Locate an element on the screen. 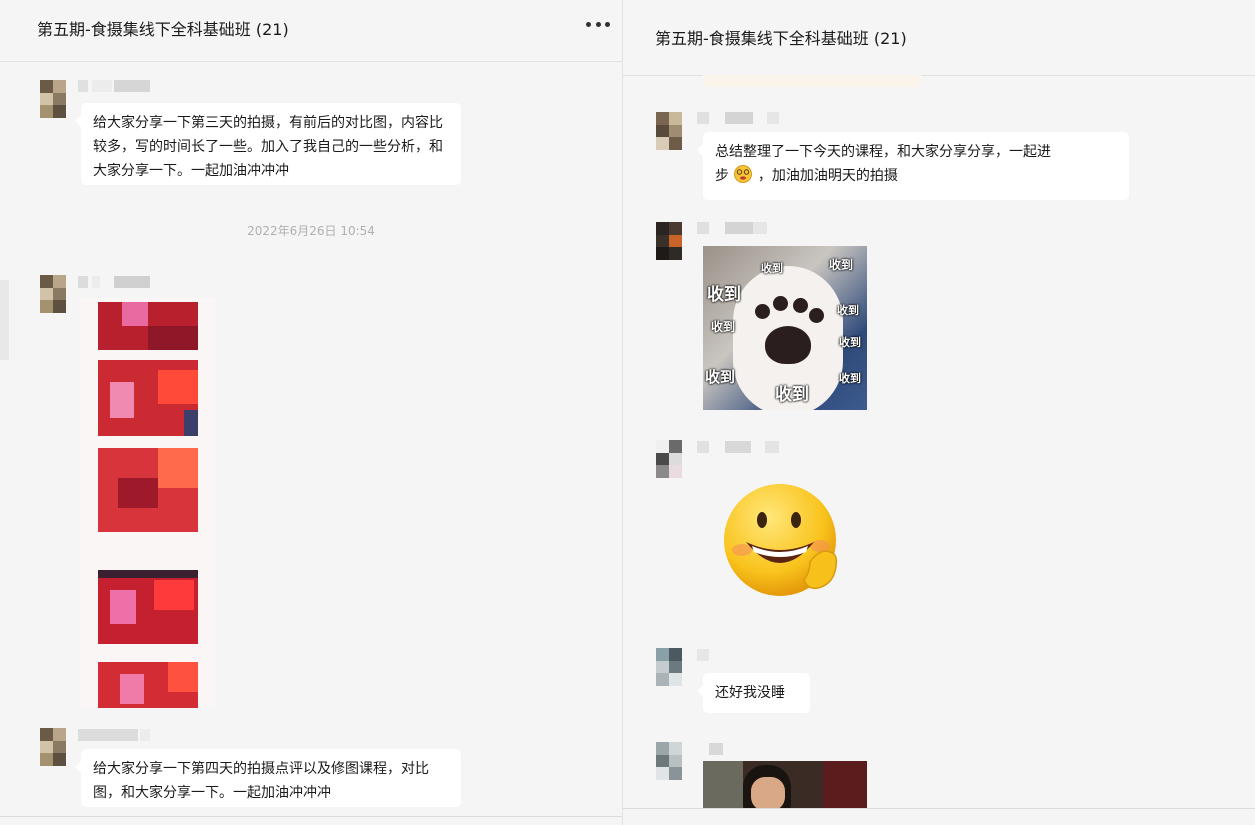 The width and height of the screenshot is (1255, 825). dizzy-face-emoji-icon is located at coordinates (743, 174).